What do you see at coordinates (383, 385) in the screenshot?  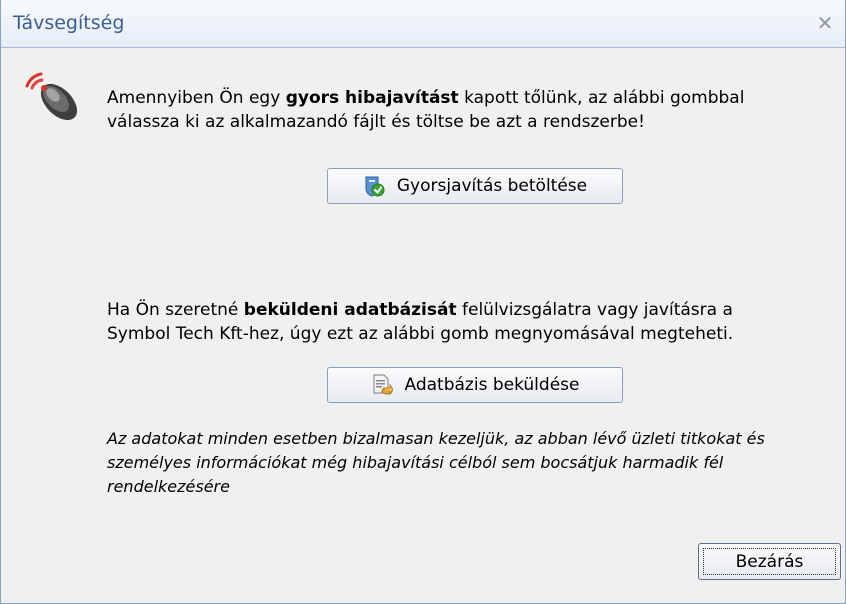 I see `database-send-icon` at bounding box center [383, 385].